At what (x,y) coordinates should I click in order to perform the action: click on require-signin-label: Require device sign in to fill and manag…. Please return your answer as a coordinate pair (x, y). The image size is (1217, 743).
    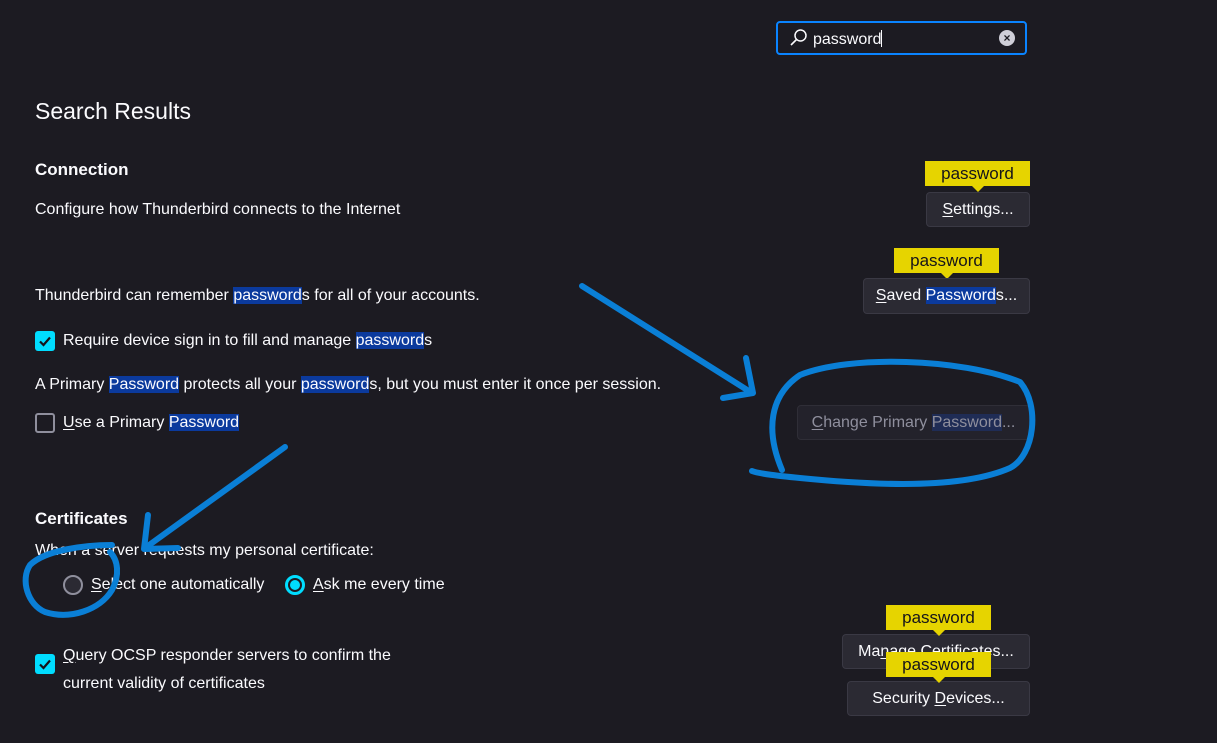
    Looking at the image, I should click on (247, 341).